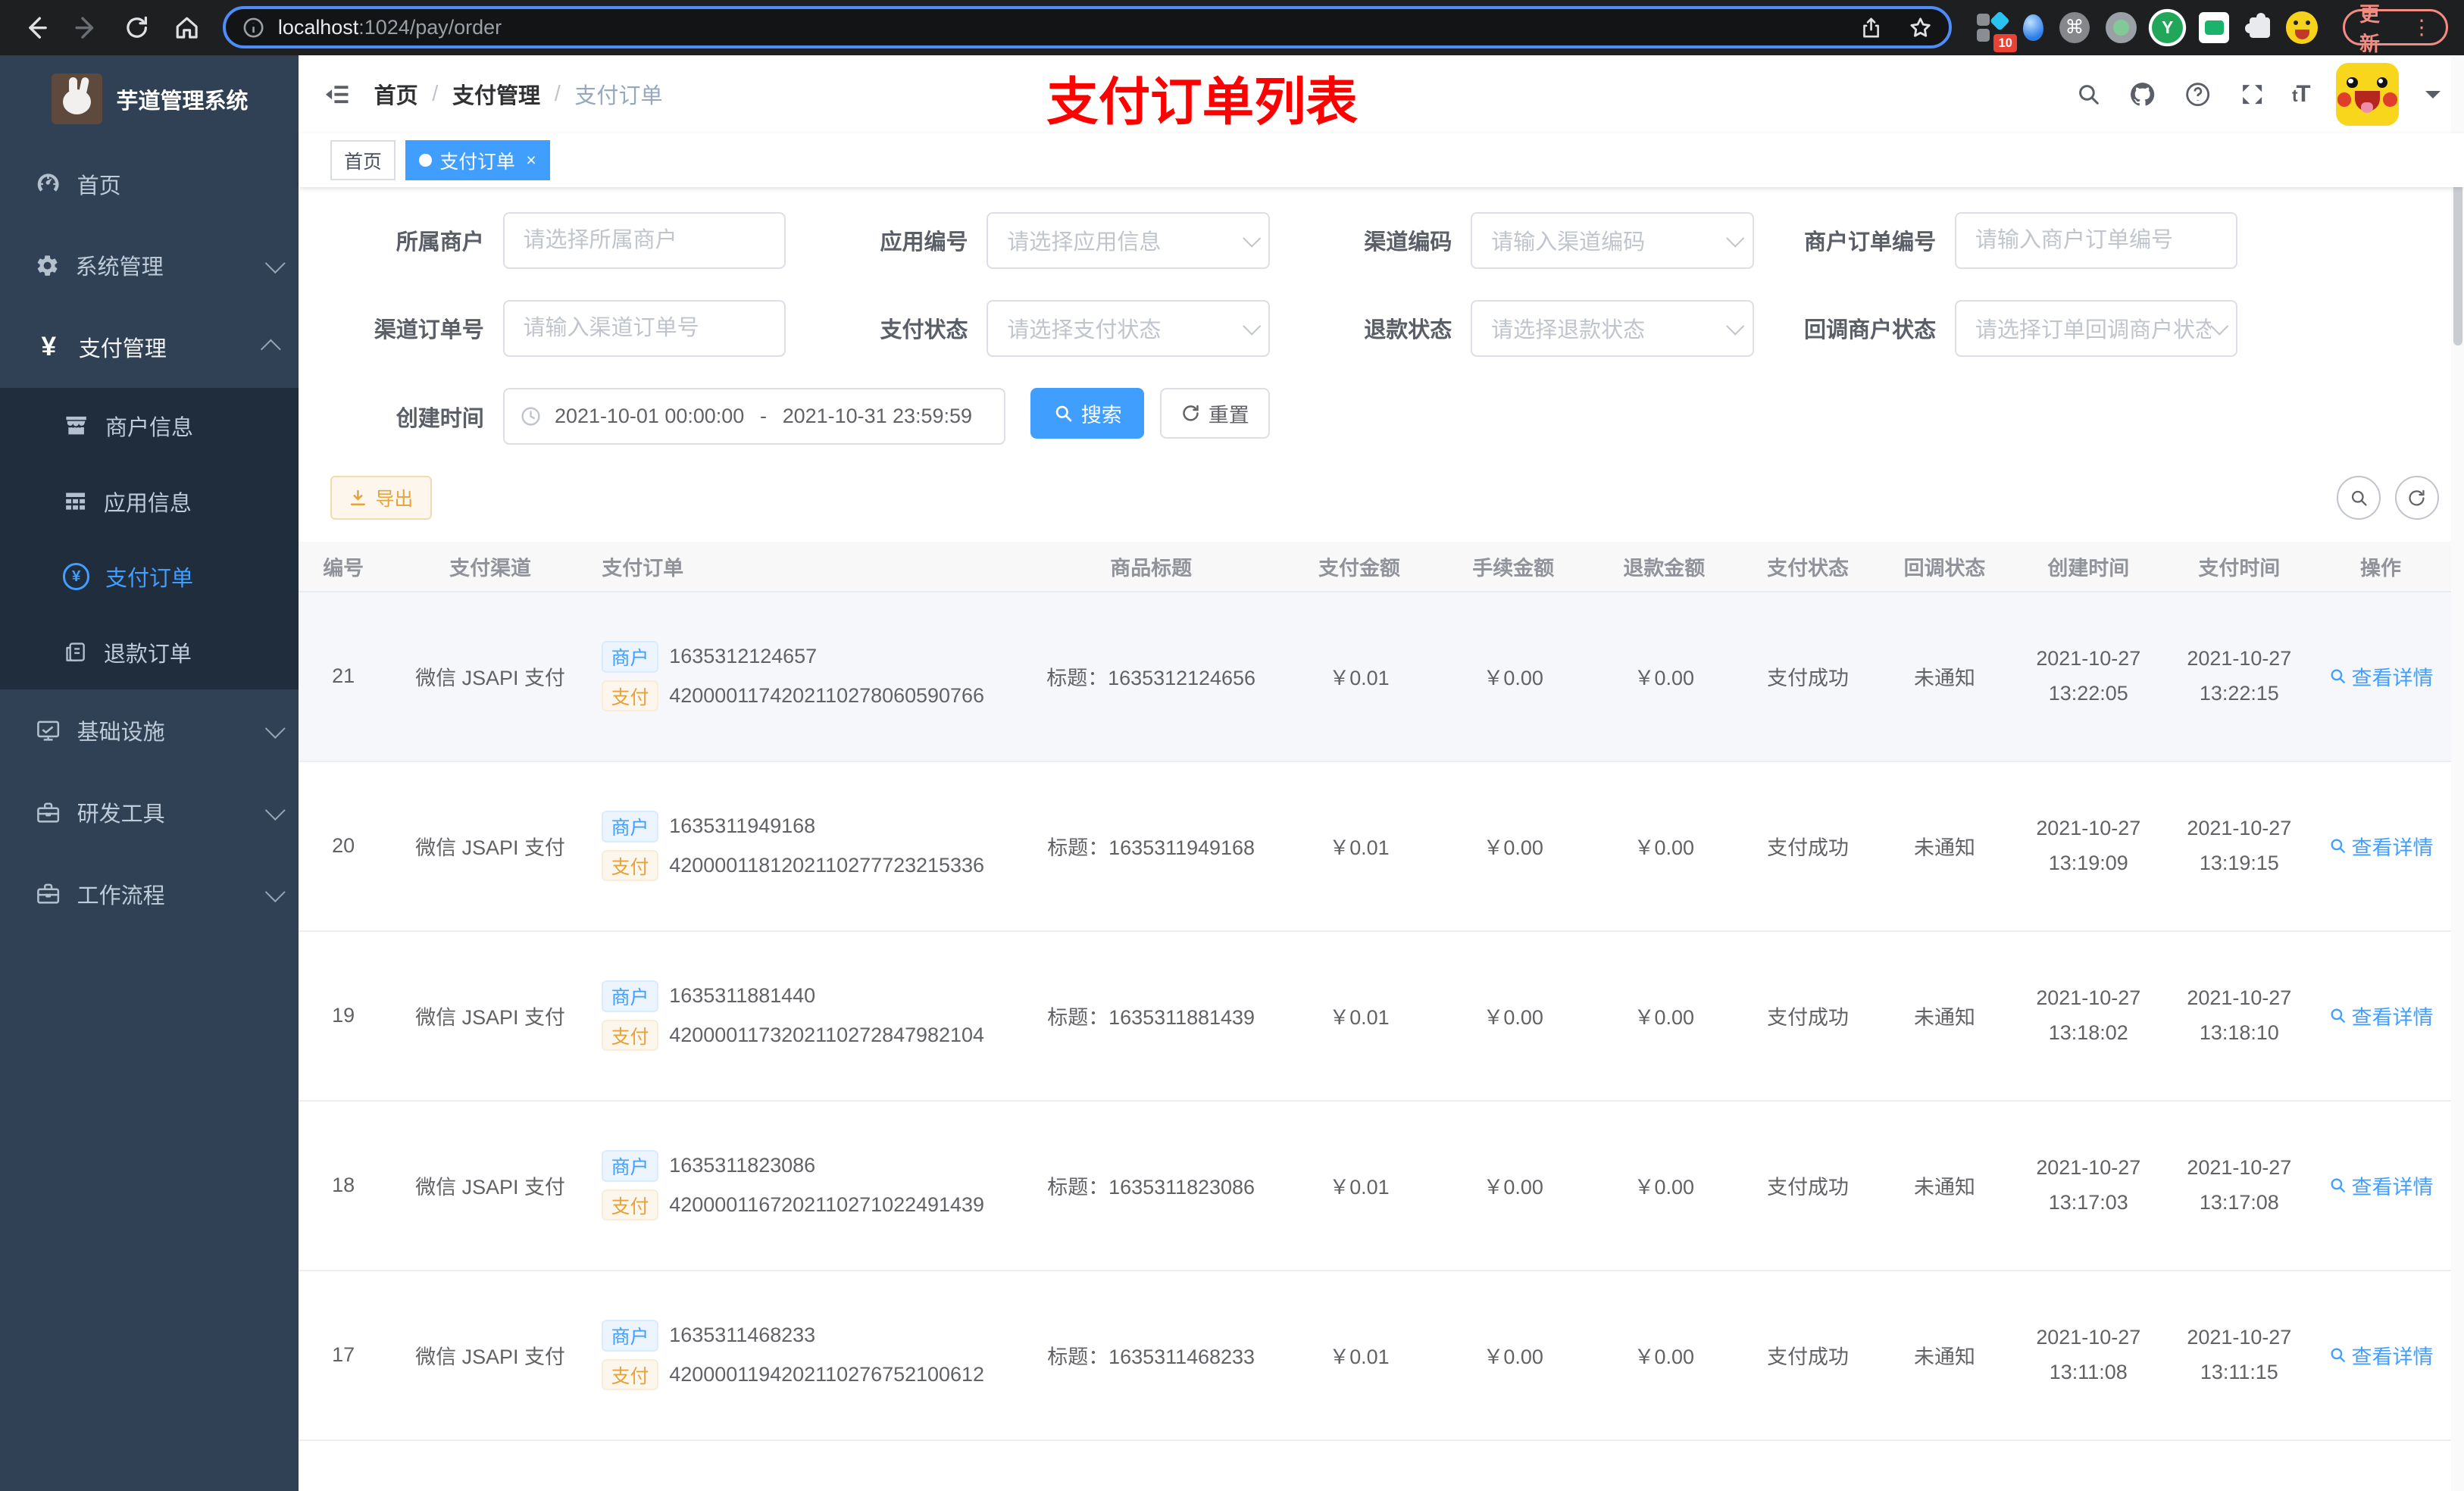 The width and height of the screenshot is (2464, 1491). I want to click on col-channel: 支付渠道, so click(490, 568).